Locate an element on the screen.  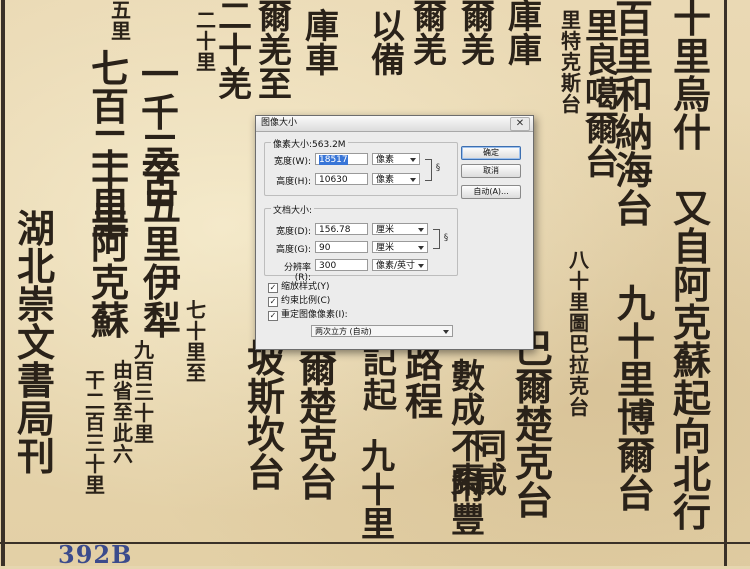
pixel-height-input: 10630 is located at coordinates (341, 179).